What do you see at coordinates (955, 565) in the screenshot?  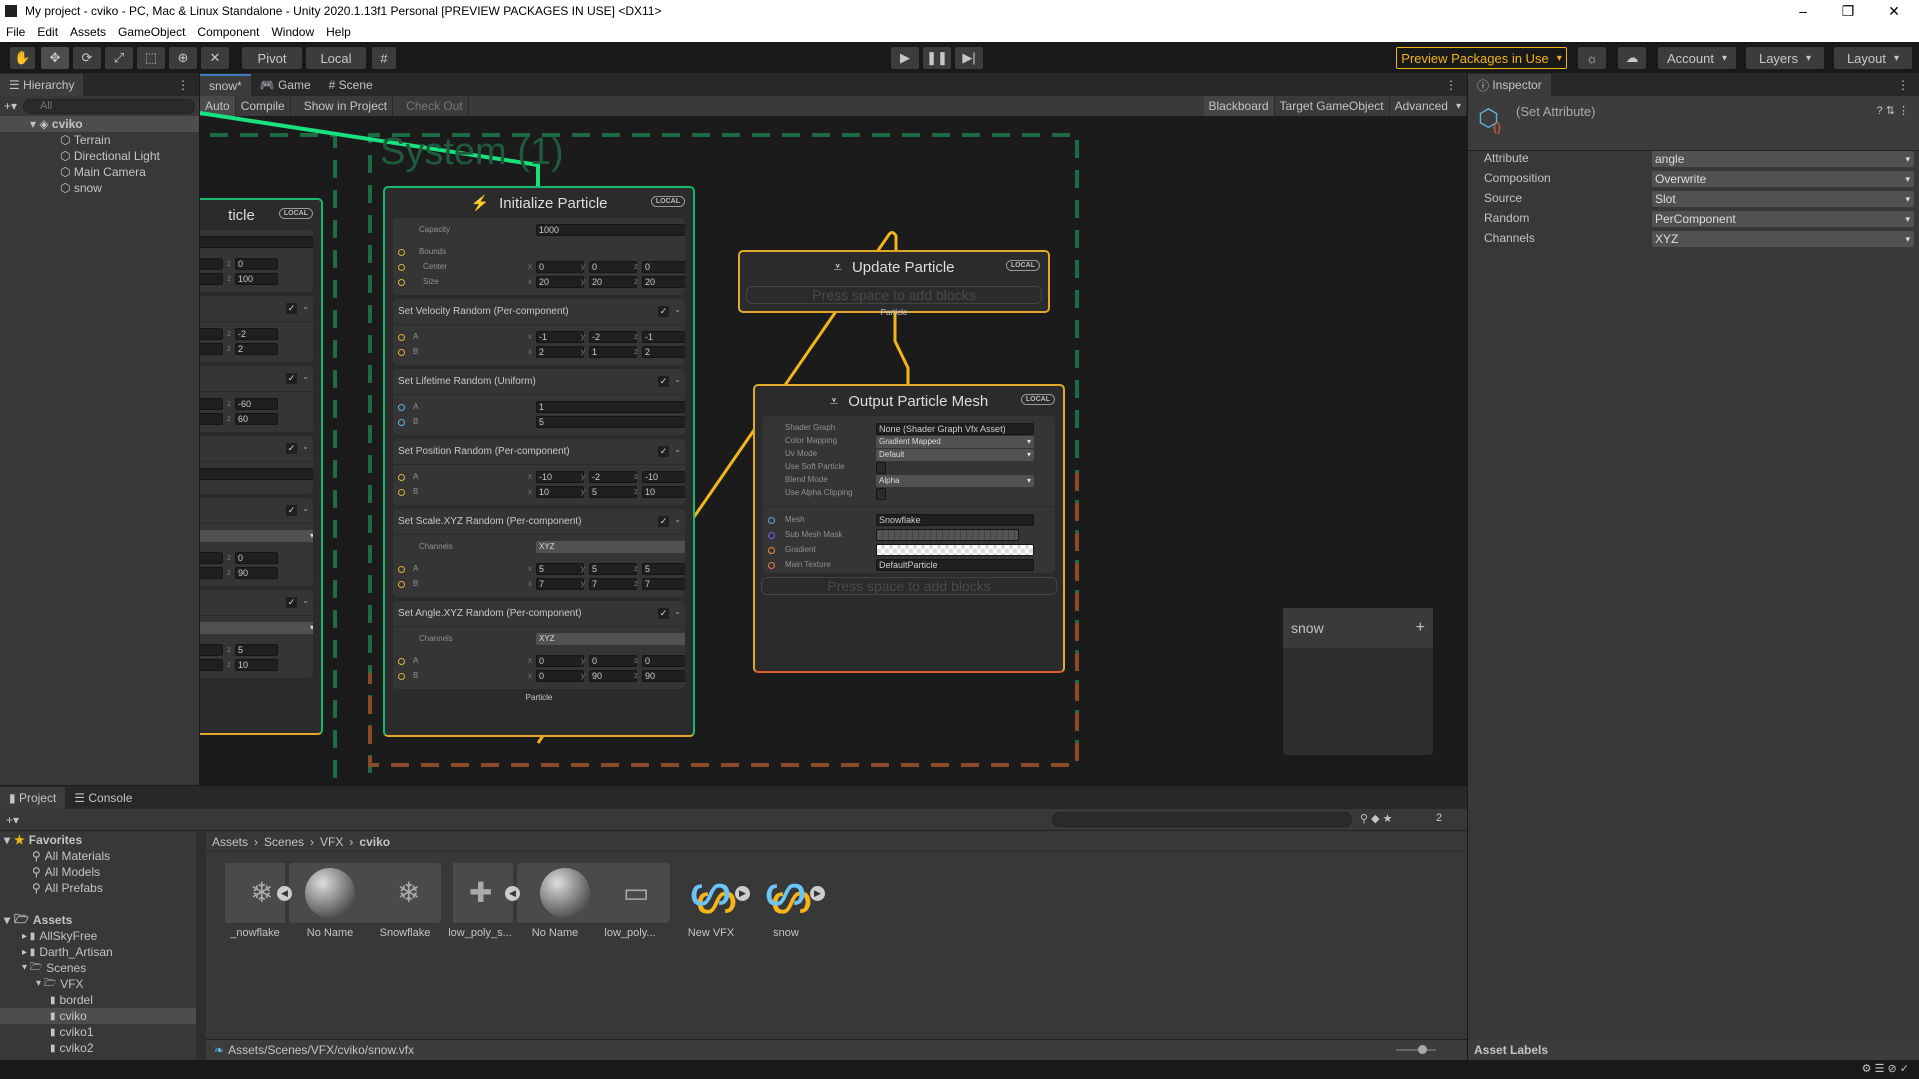 I see `object-field: DefaultParticle` at bounding box center [955, 565].